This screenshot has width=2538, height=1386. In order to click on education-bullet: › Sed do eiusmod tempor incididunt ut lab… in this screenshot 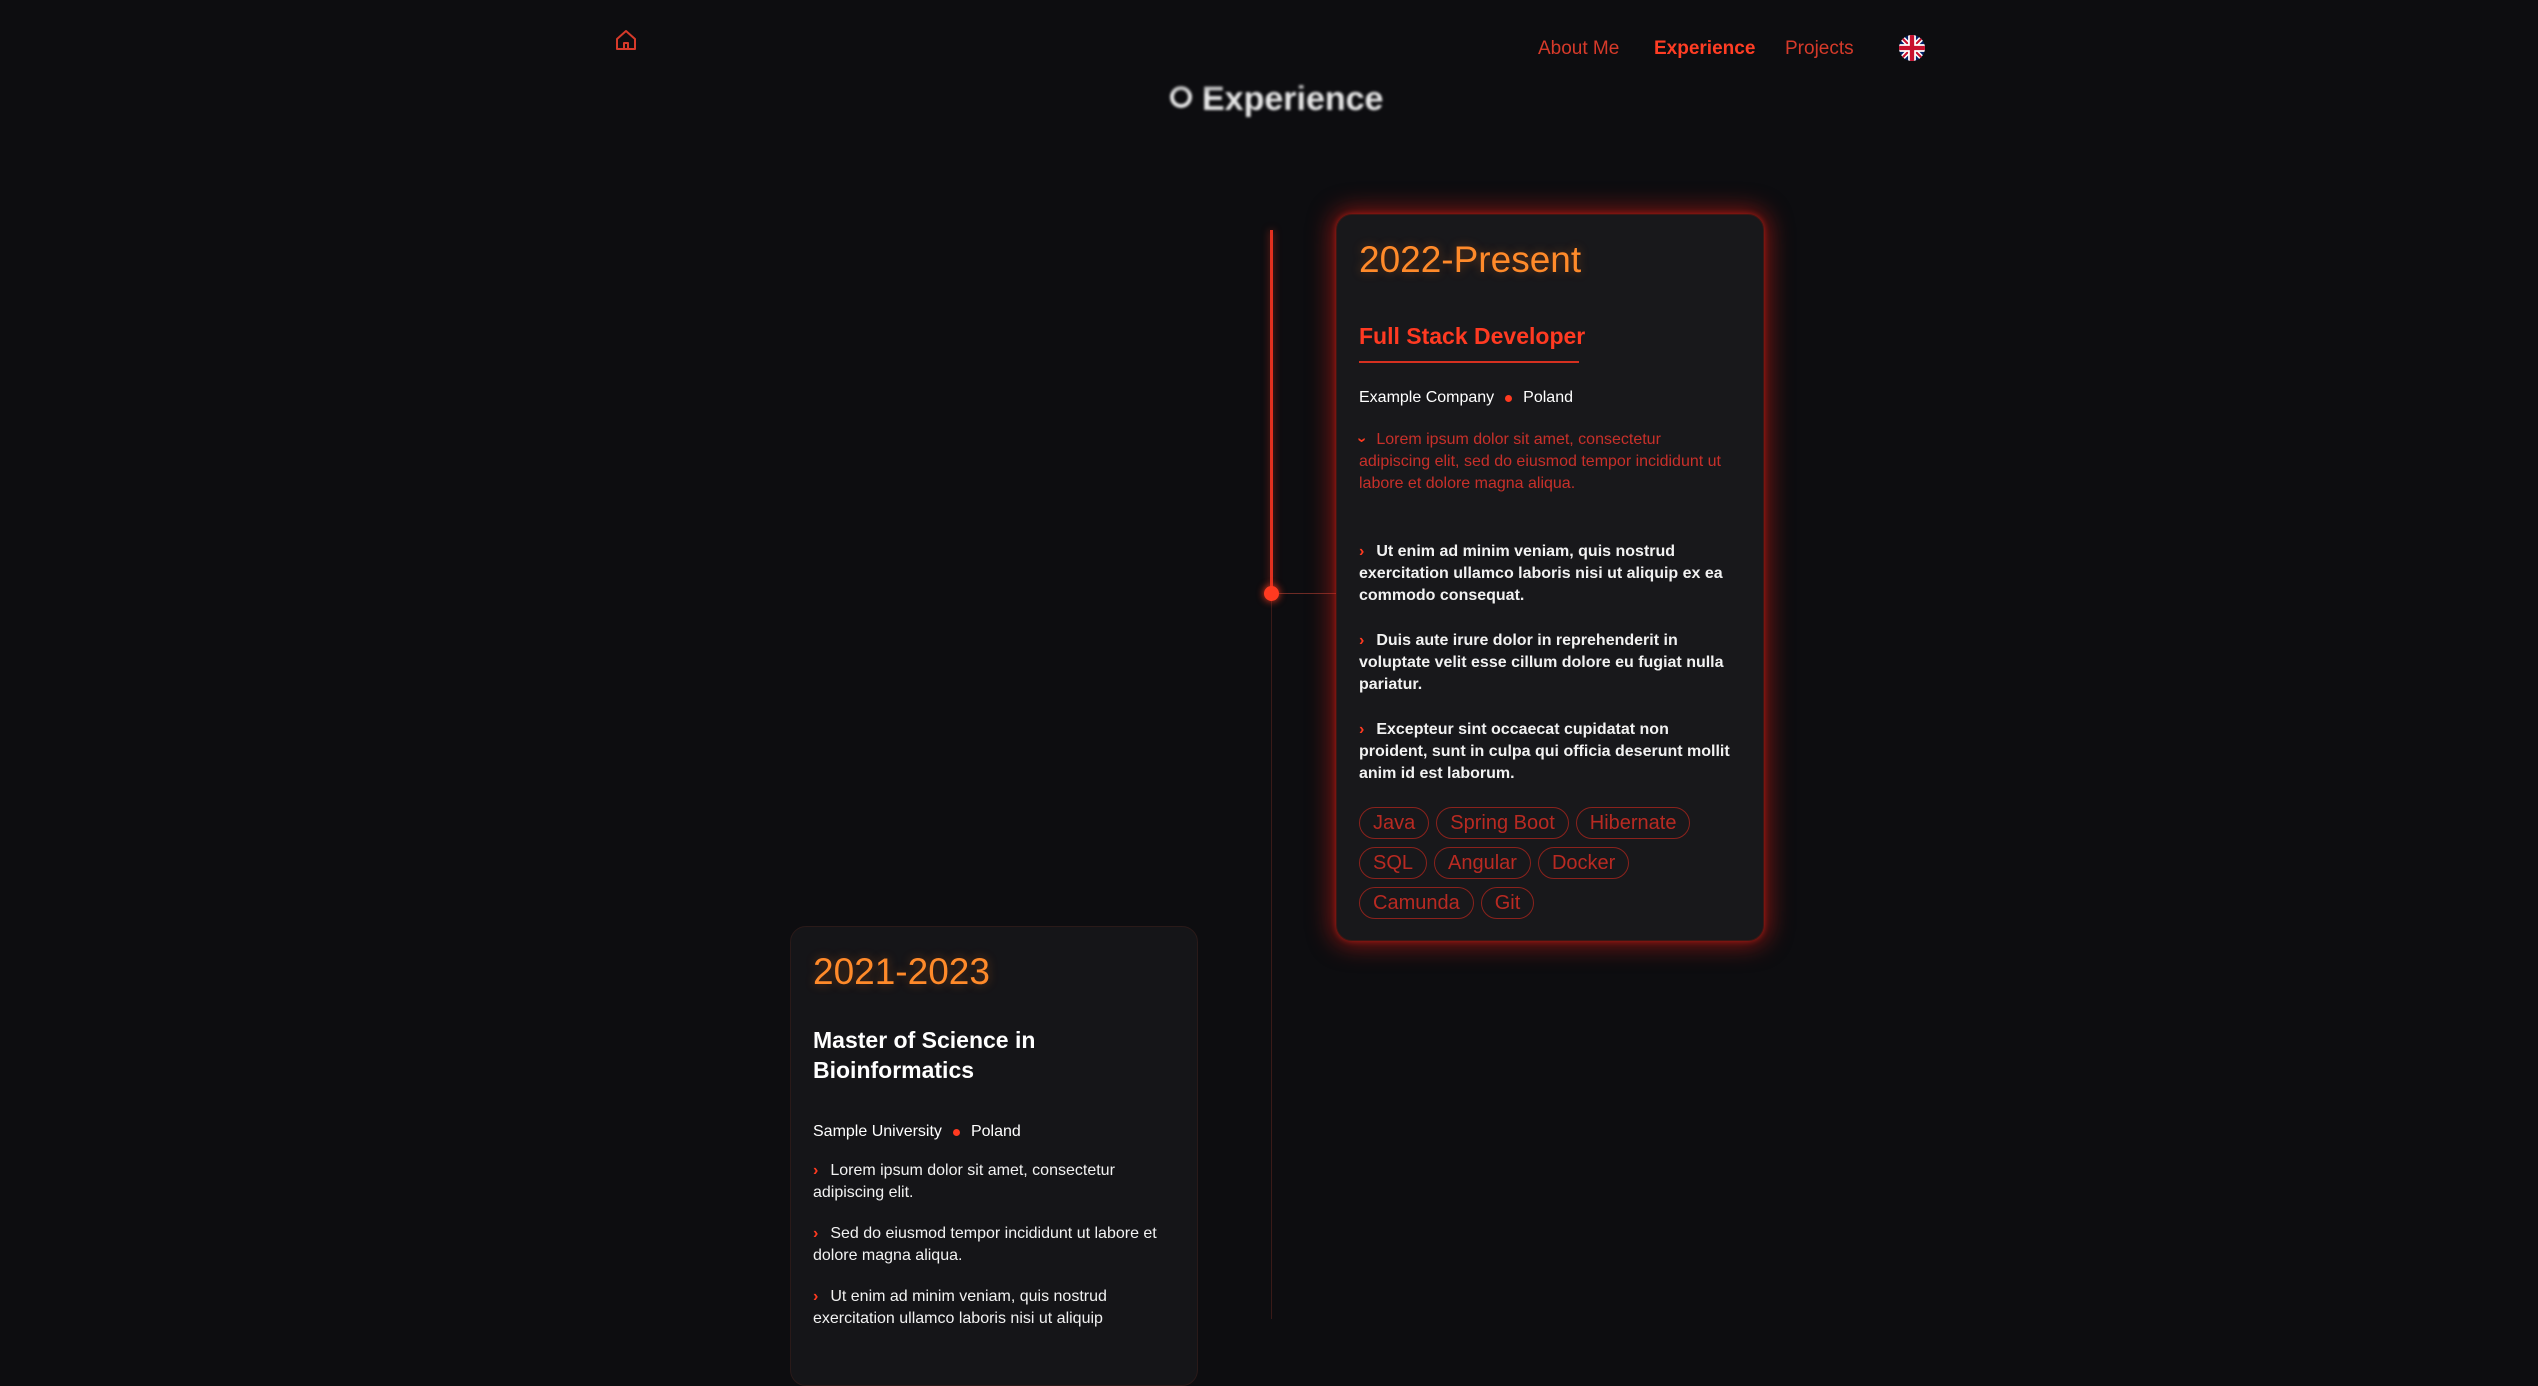, I will do `click(985, 1244)`.